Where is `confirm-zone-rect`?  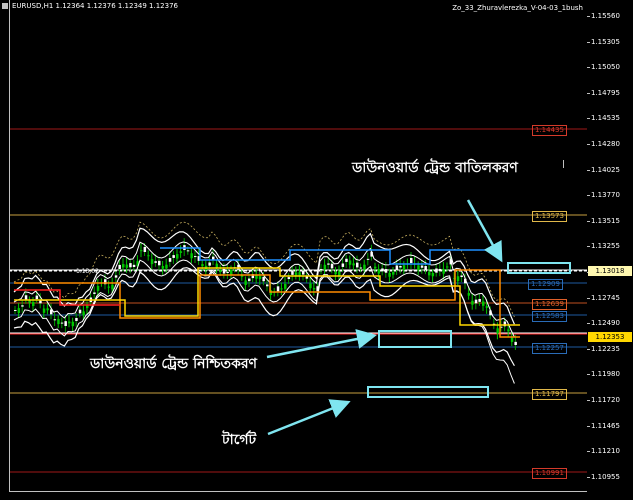 confirm-zone-rect is located at coordinates (415, 339).